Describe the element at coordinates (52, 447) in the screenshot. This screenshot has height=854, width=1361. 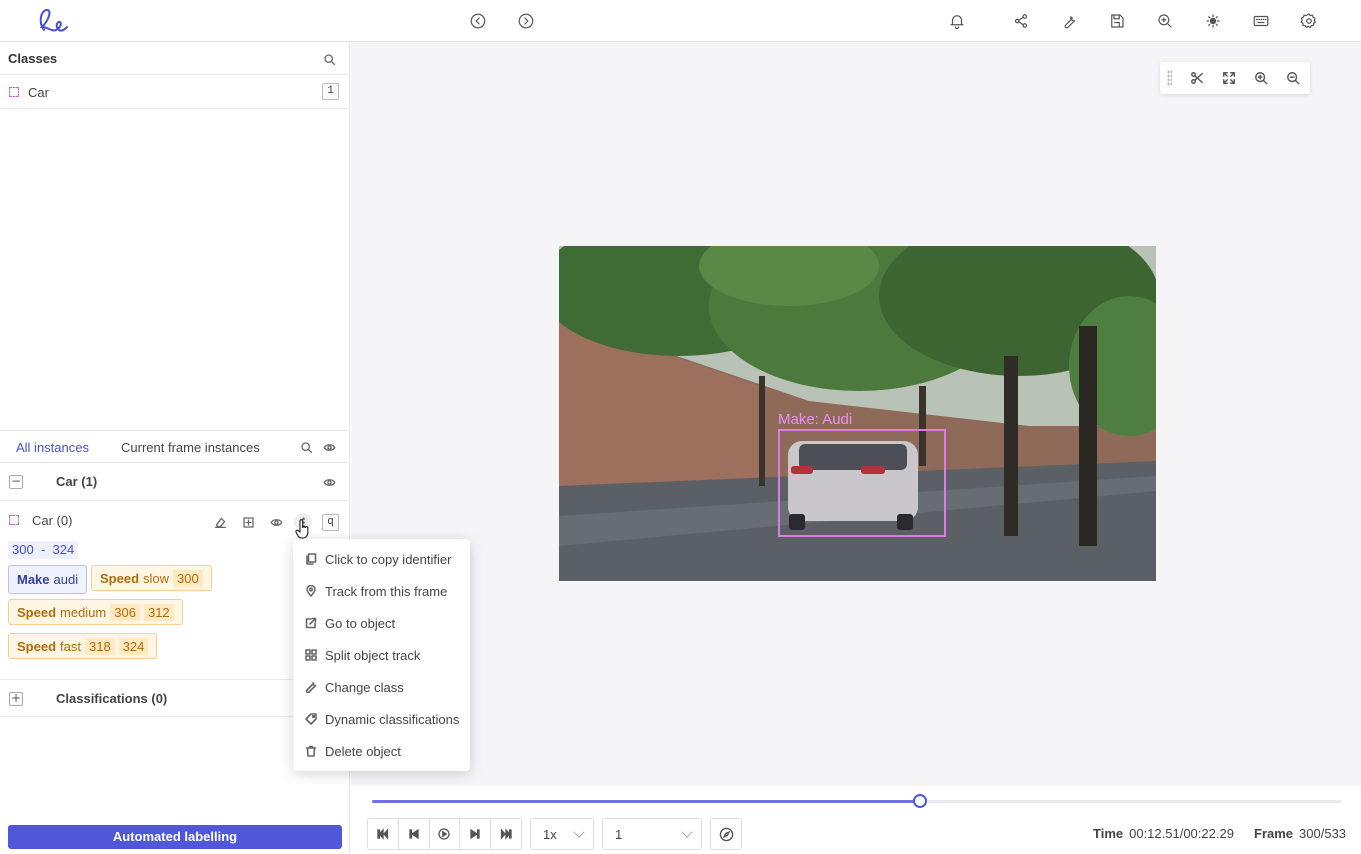
I see `tab-all-instances: All instances` at that location.